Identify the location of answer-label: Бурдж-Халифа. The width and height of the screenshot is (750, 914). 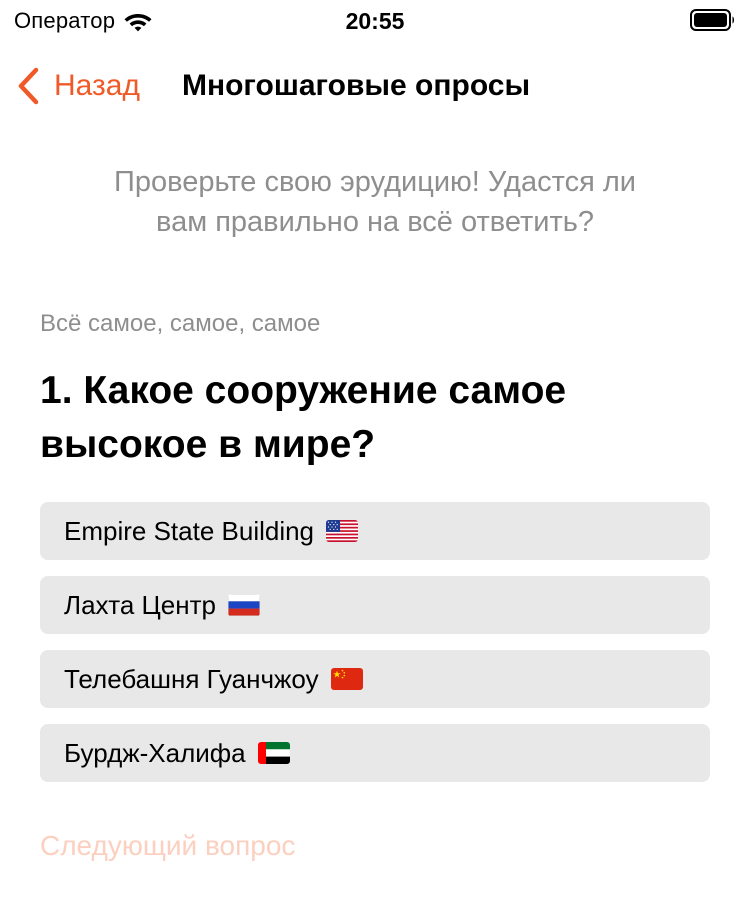
(155, 752).